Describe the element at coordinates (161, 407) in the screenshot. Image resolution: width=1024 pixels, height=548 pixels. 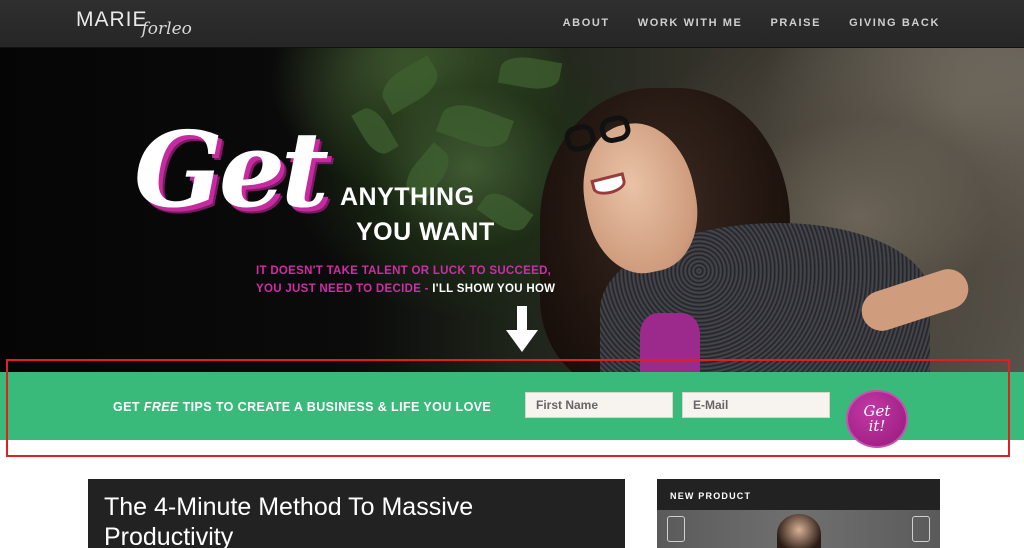
I see `optin-text-emphasis: FREE` at that location.